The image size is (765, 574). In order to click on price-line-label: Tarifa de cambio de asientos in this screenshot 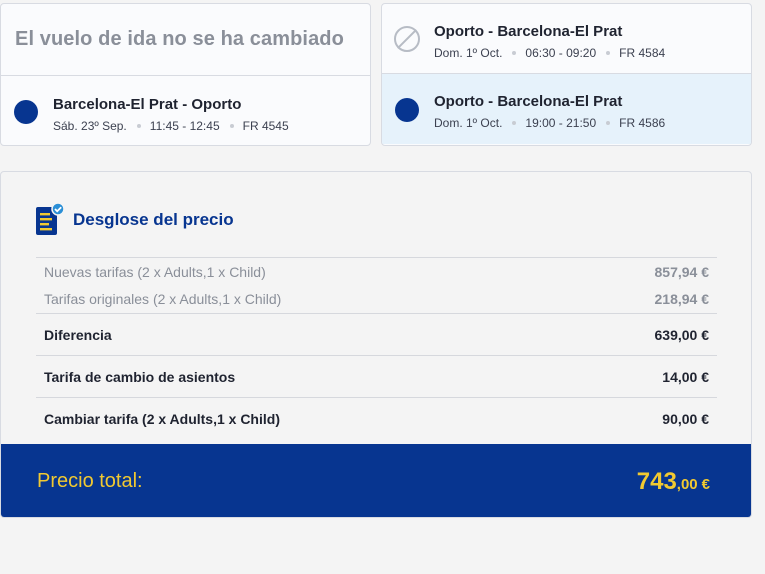, I will do `click(140, 376)`.